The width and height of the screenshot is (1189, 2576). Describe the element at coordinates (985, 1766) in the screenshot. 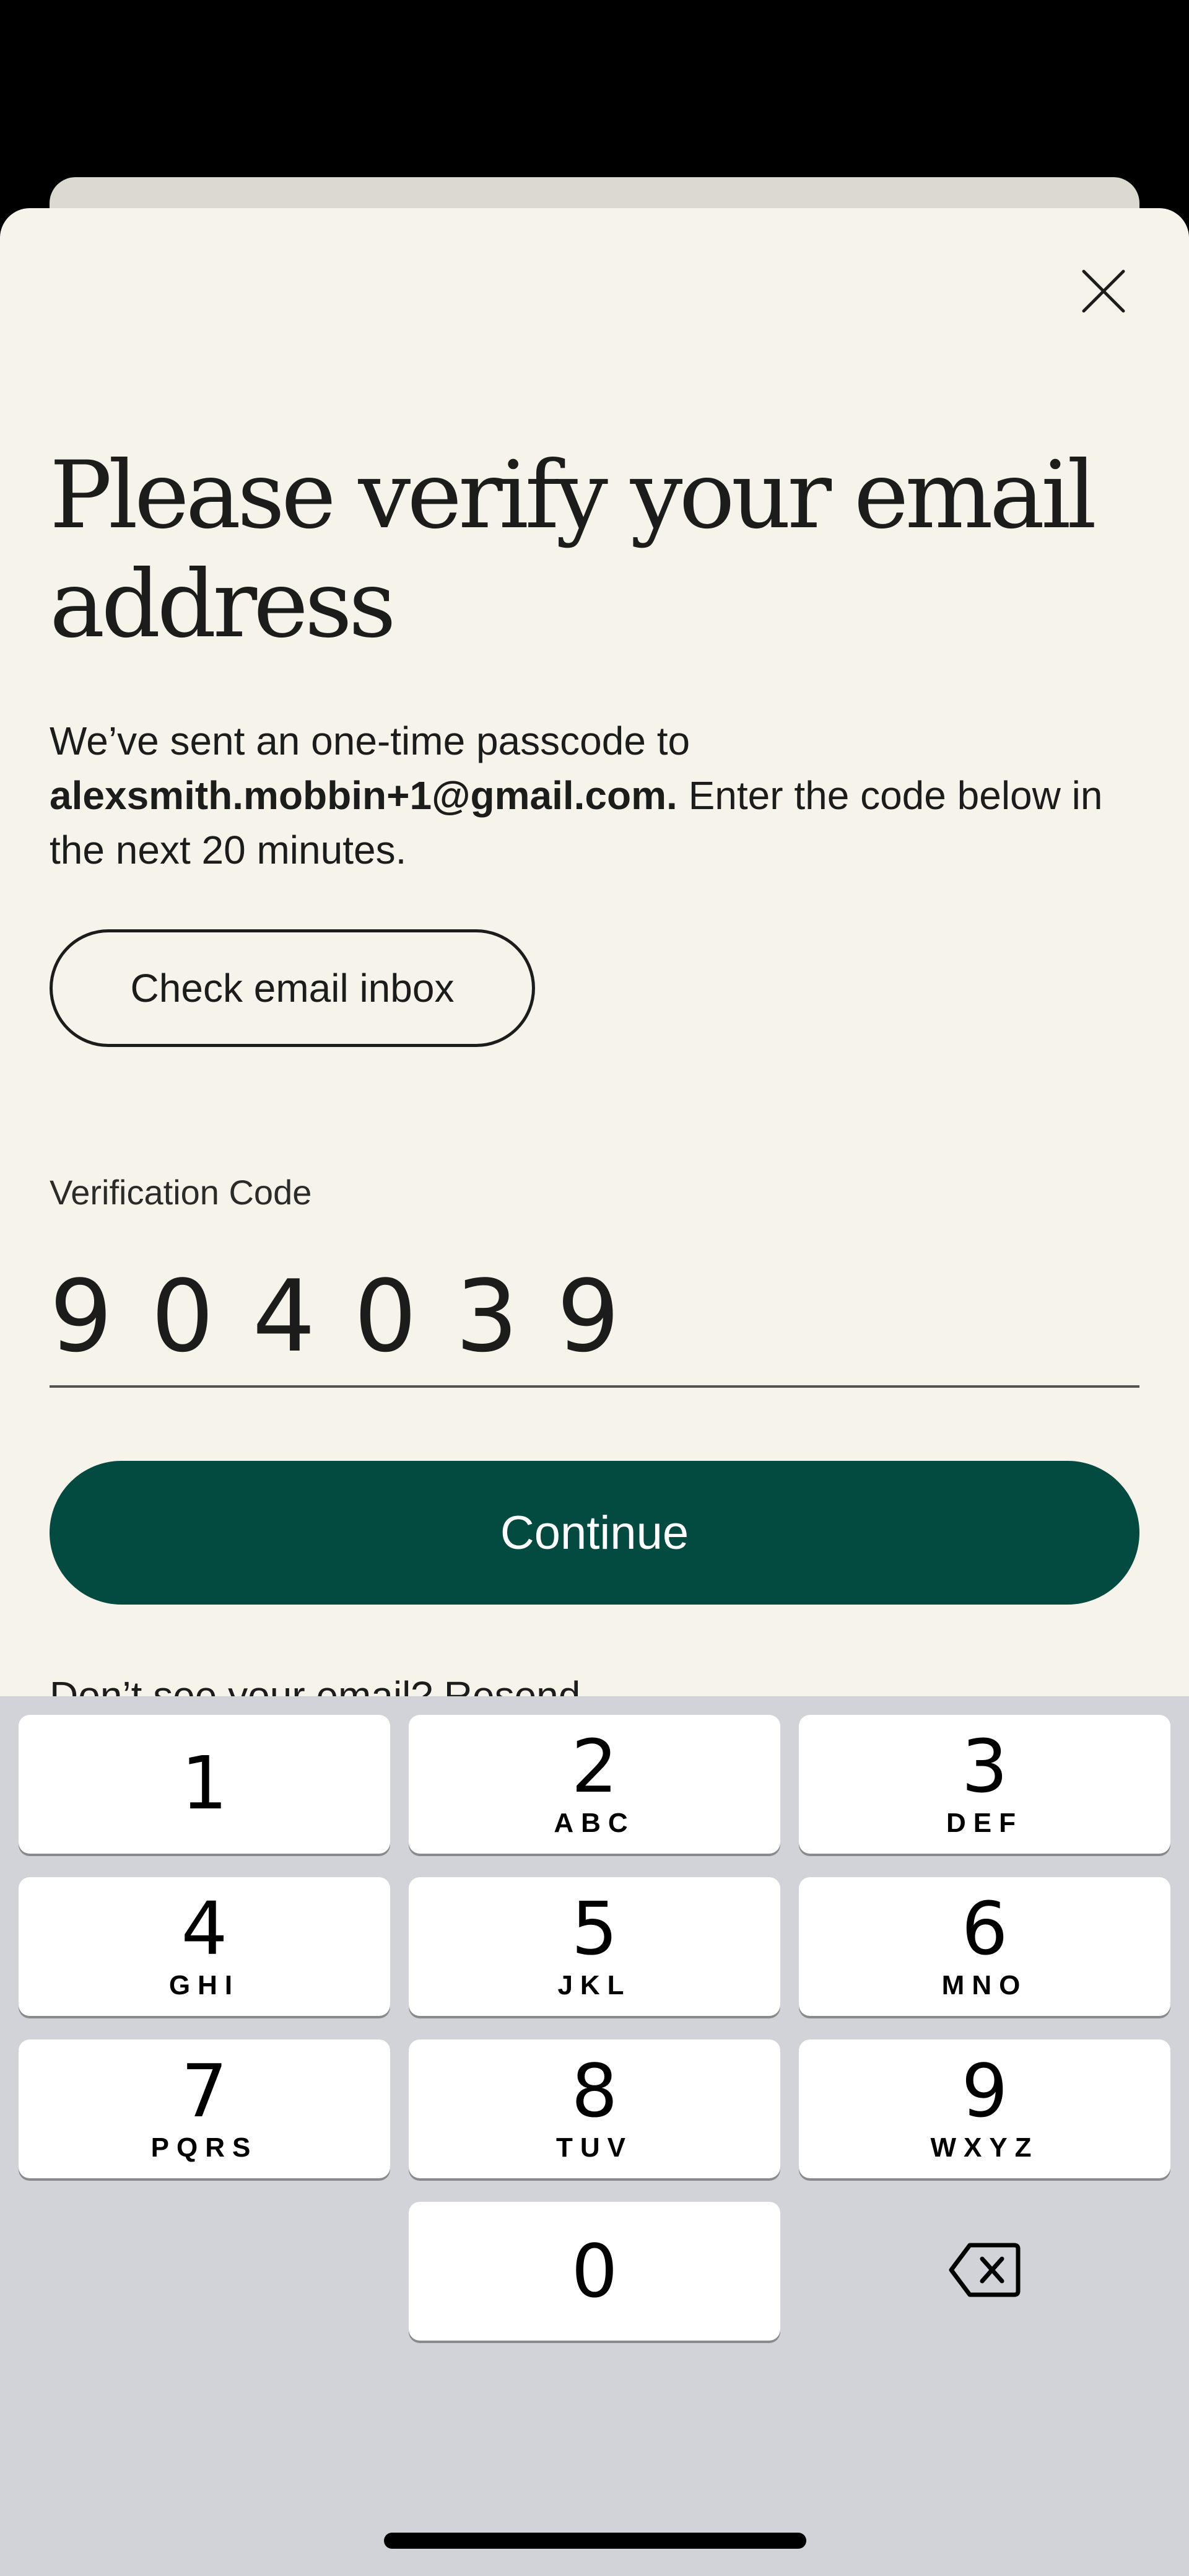

I see `key-digit: 3` at that location.